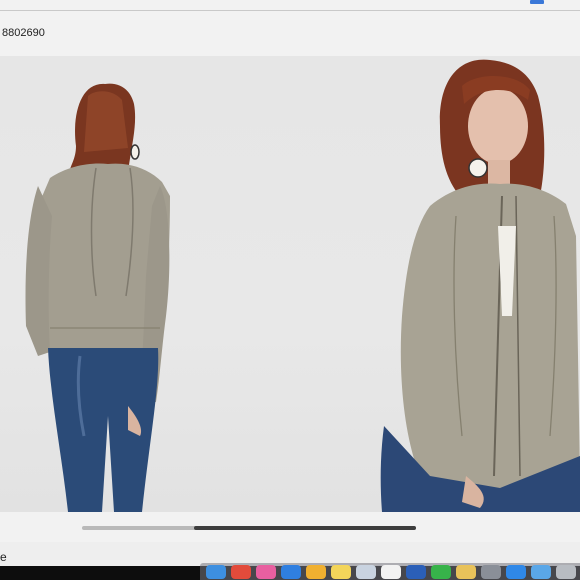 The height and width of the screenshot is (580, 580). I want to click on chrome-icon, so click(241, 571).